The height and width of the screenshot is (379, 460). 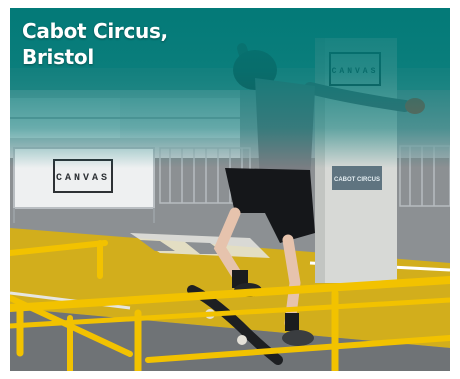 I want to click on photo-caption: Cabot Circus, Bristol, so click(x=95, y=44).